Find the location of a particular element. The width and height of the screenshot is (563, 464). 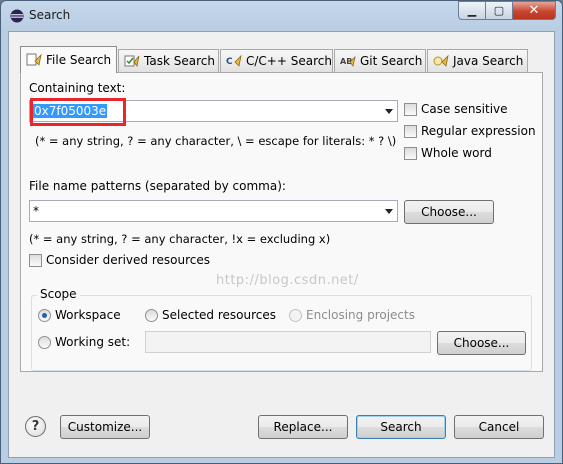

help-icon: ? is located at coordinates (35, 426).